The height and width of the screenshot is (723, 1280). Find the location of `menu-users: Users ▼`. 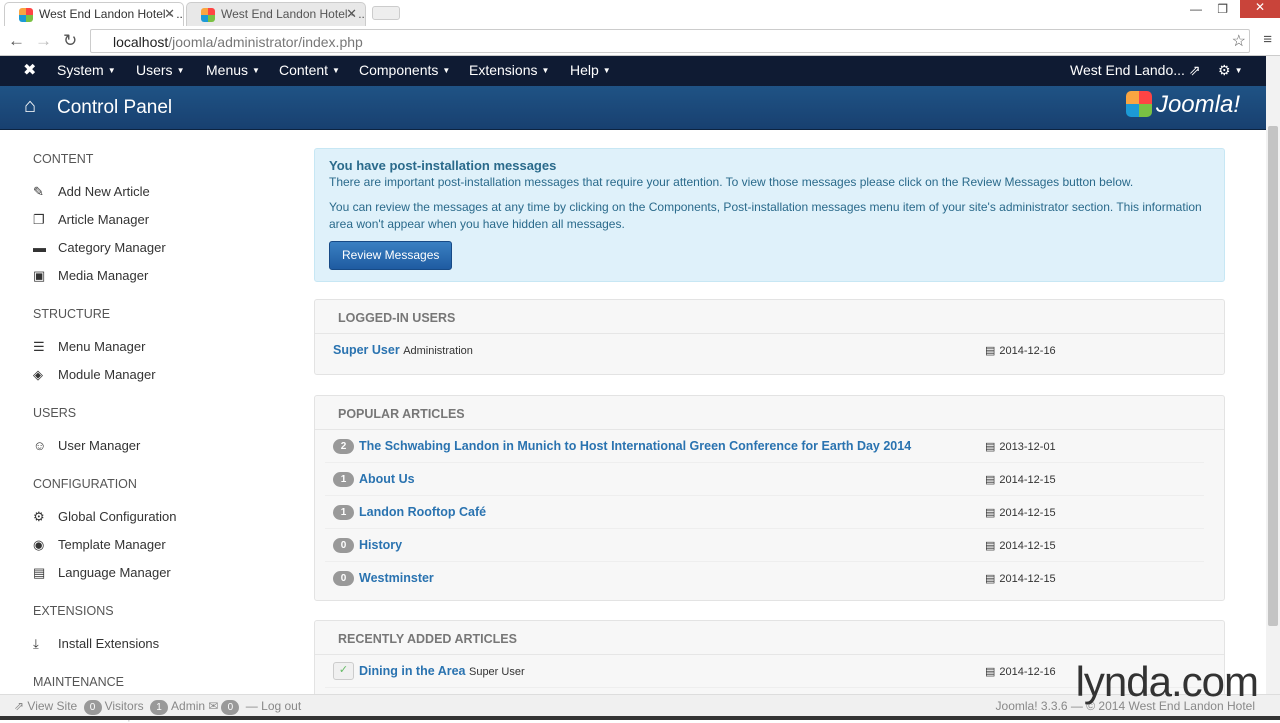

menu-users: Users ▼ is located at coordinates (160, 70).